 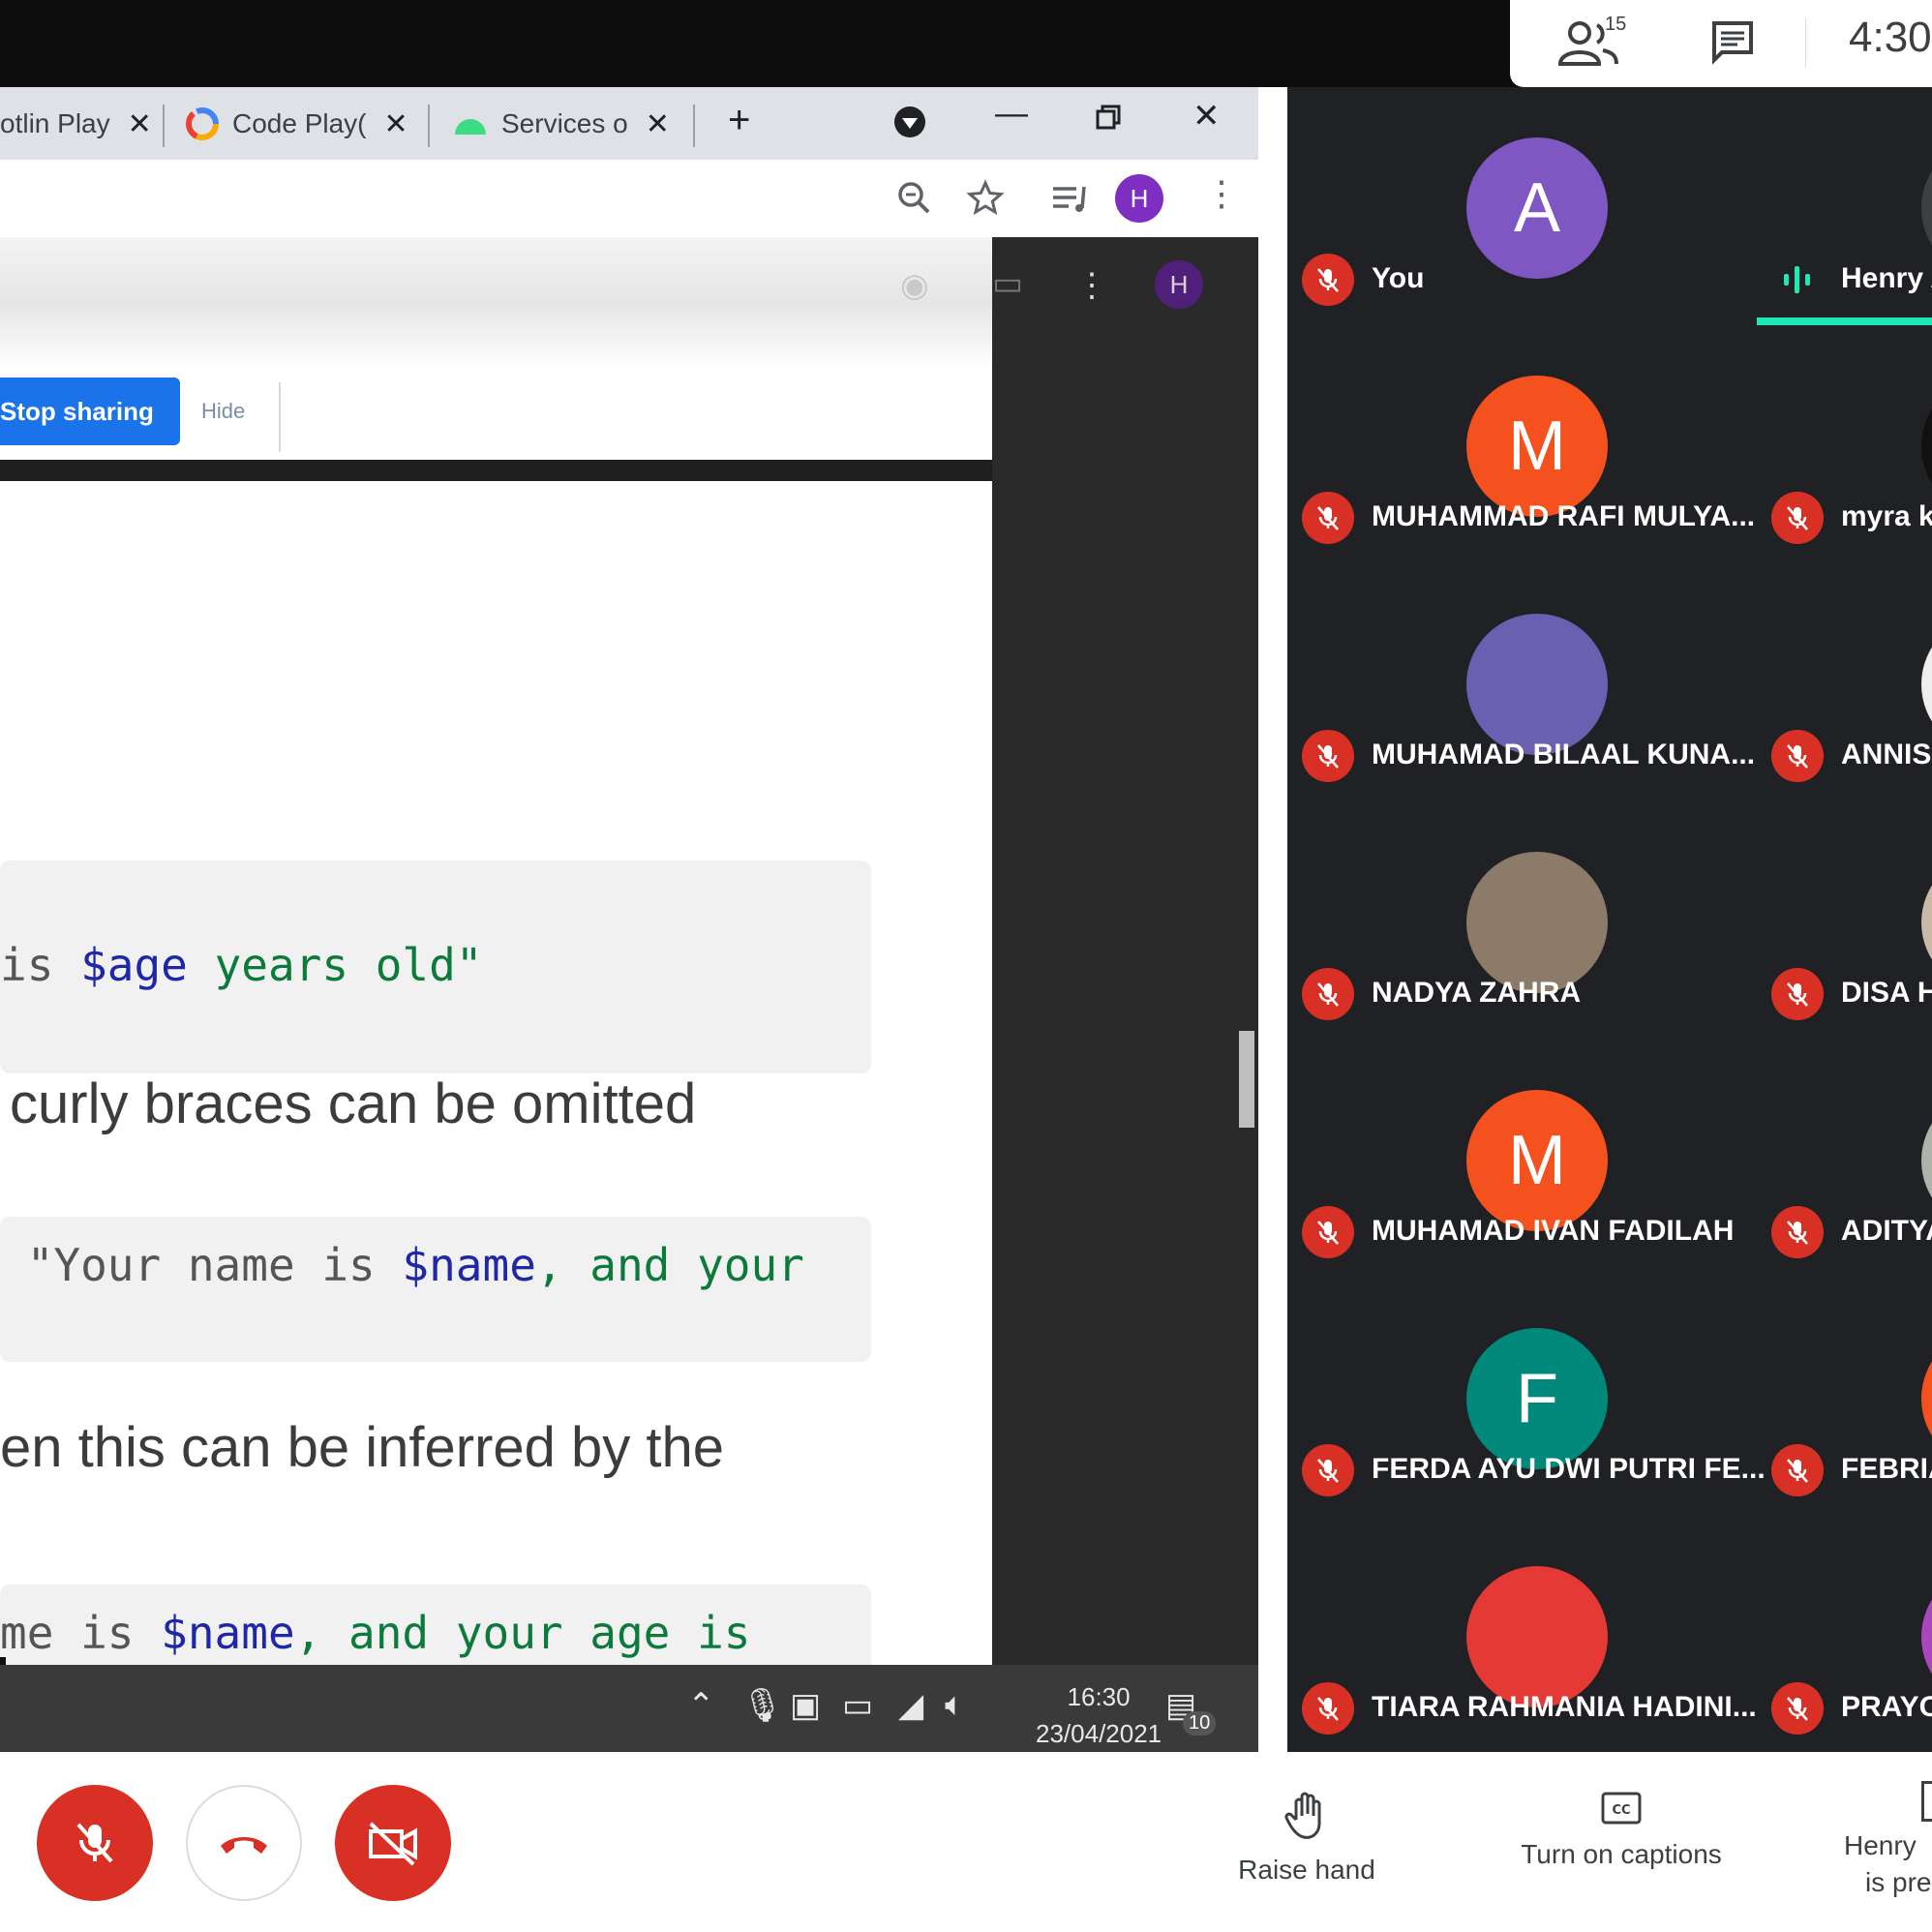 I want to click on participant-tile: FEBRIA, so click(x=1851, y=1397).